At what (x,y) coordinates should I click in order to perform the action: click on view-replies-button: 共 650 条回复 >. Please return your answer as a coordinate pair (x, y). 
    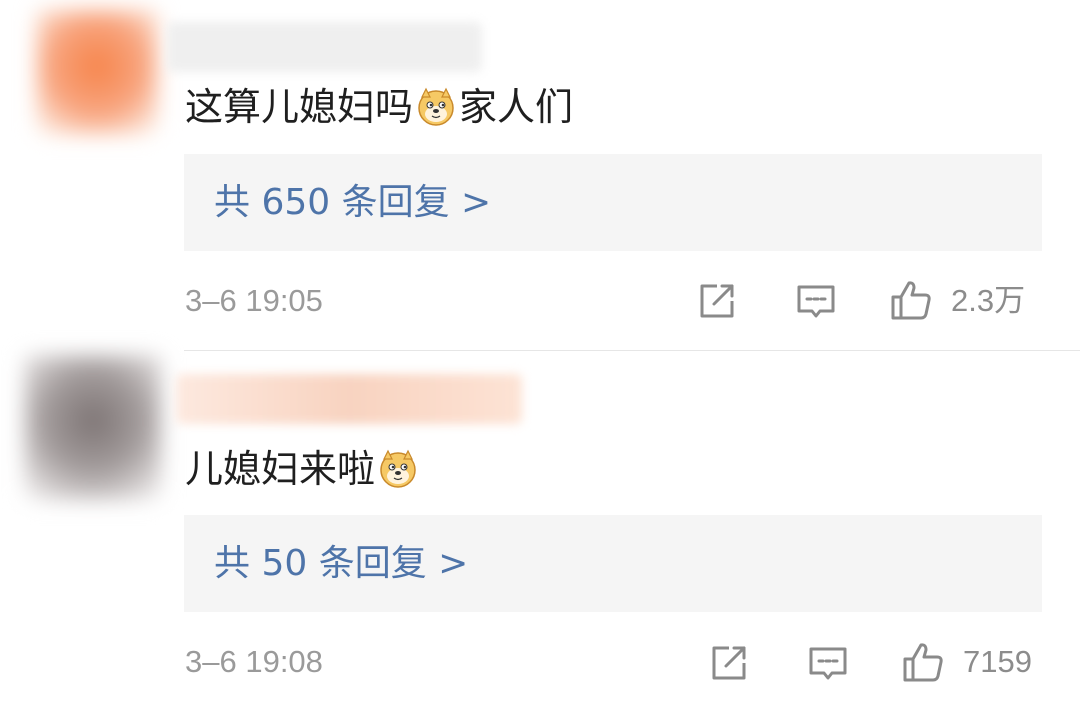
    Looking at the image, I should click on (613, 202).